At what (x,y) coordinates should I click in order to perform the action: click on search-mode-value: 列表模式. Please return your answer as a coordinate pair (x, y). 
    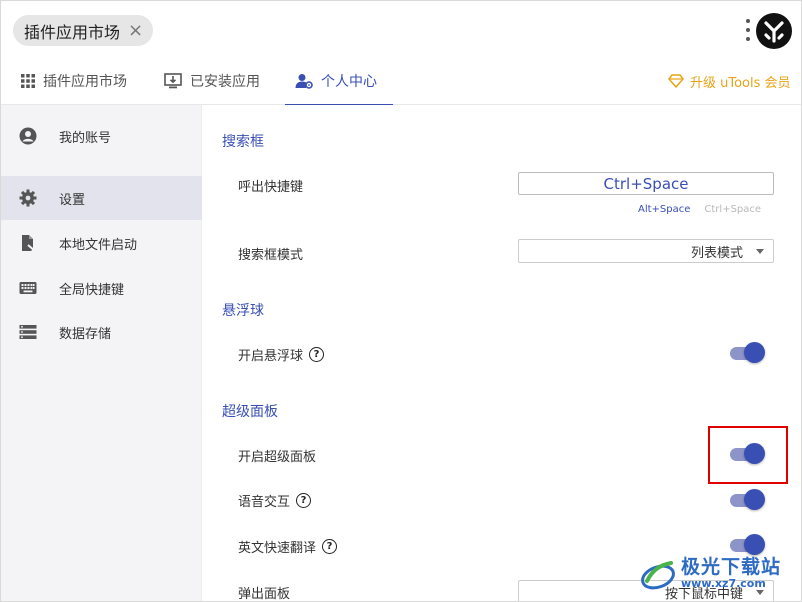
    Looking at the image, I should click on (716, 253).